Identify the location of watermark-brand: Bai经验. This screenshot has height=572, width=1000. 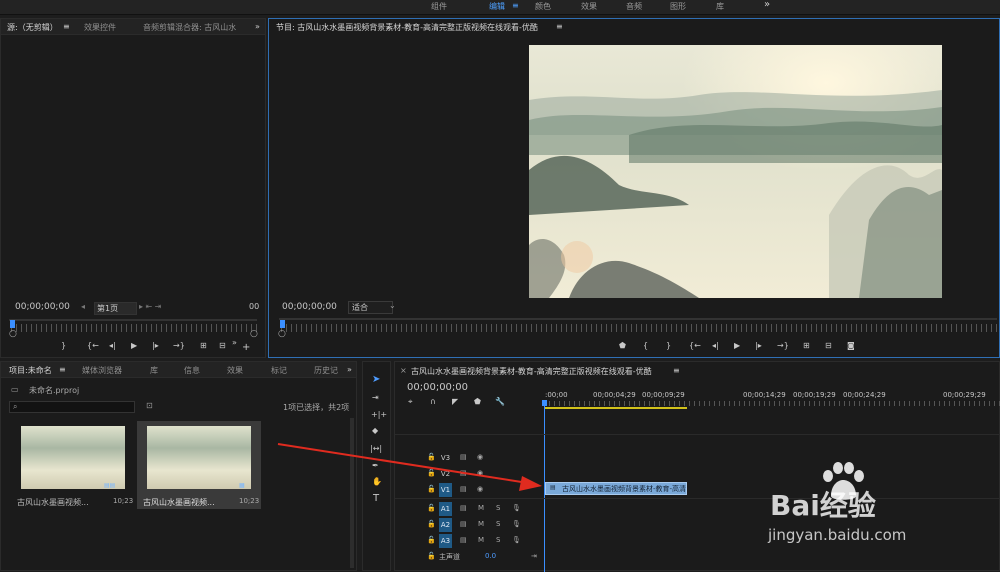
(823, 505).